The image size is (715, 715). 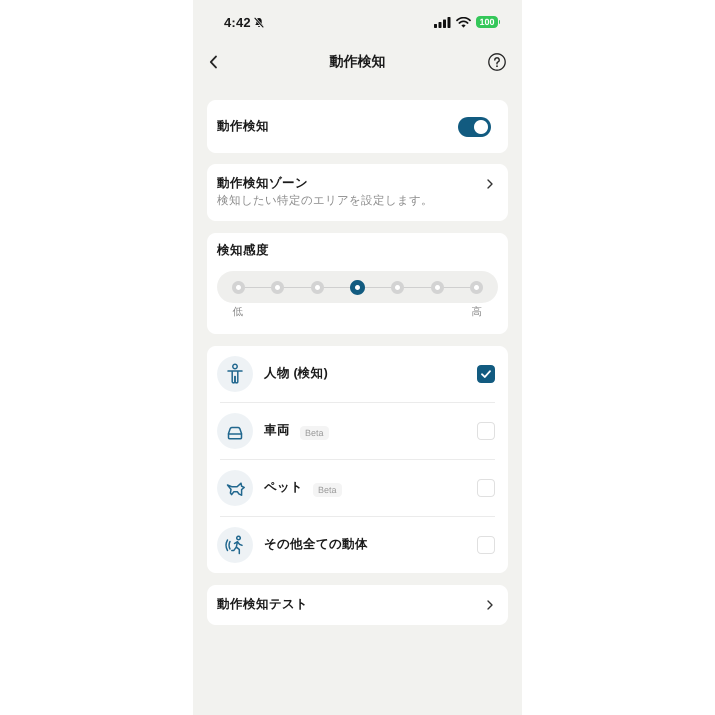 I want to click on section-title: 検知感度, so click(x=243, y=250).